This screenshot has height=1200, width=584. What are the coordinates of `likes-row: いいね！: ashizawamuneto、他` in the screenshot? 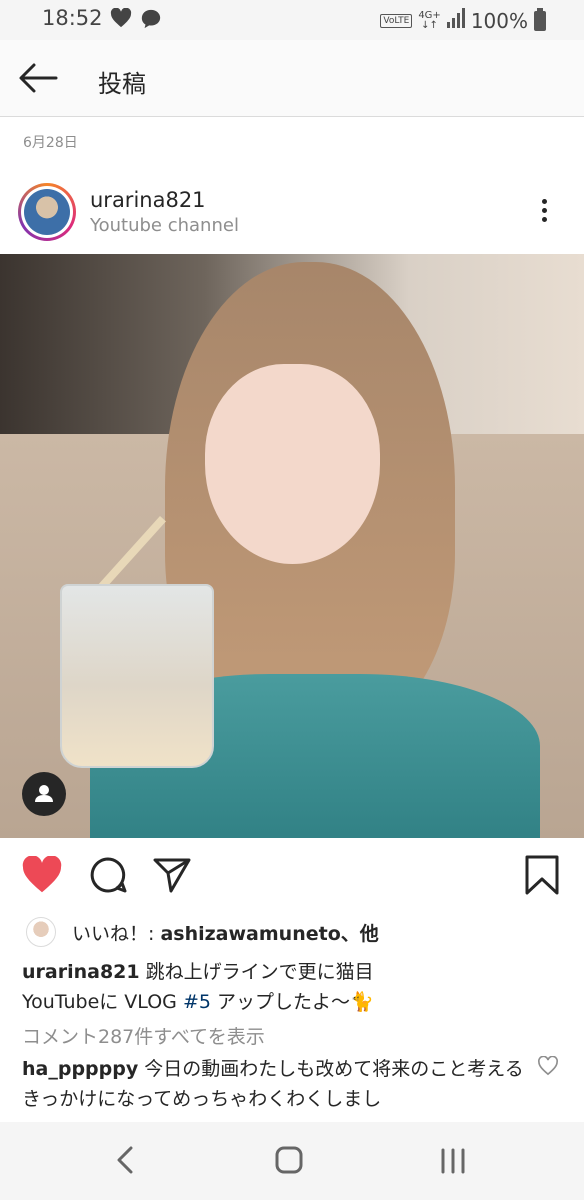 It's located at (202, 932).